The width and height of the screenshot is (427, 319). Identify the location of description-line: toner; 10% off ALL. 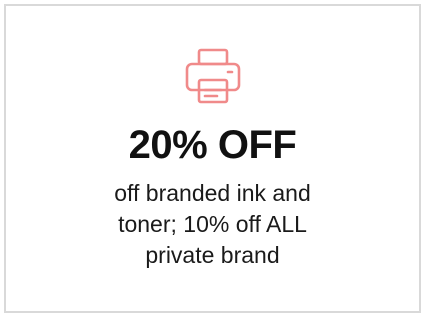
(212, 224).